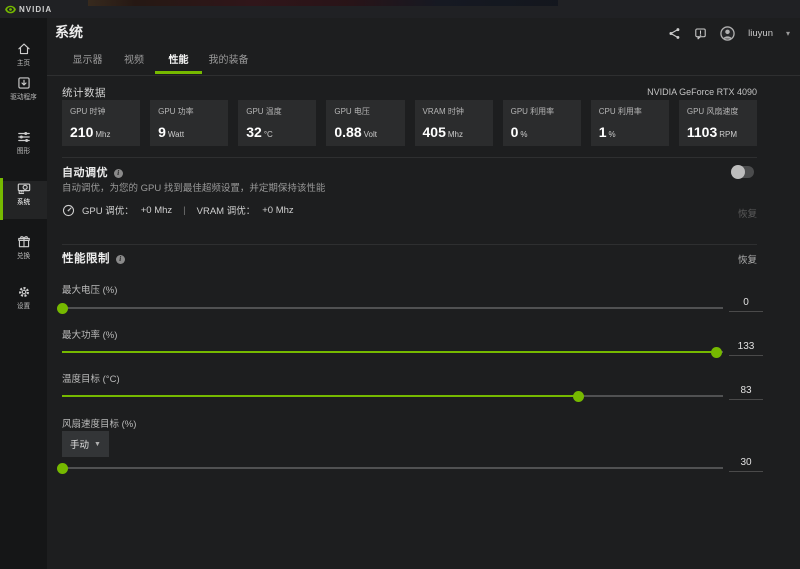  What do you see at coordinates (348, 132) in the screenshot?
I see `stat-value: 0.88` at bounding box center [348, 132].